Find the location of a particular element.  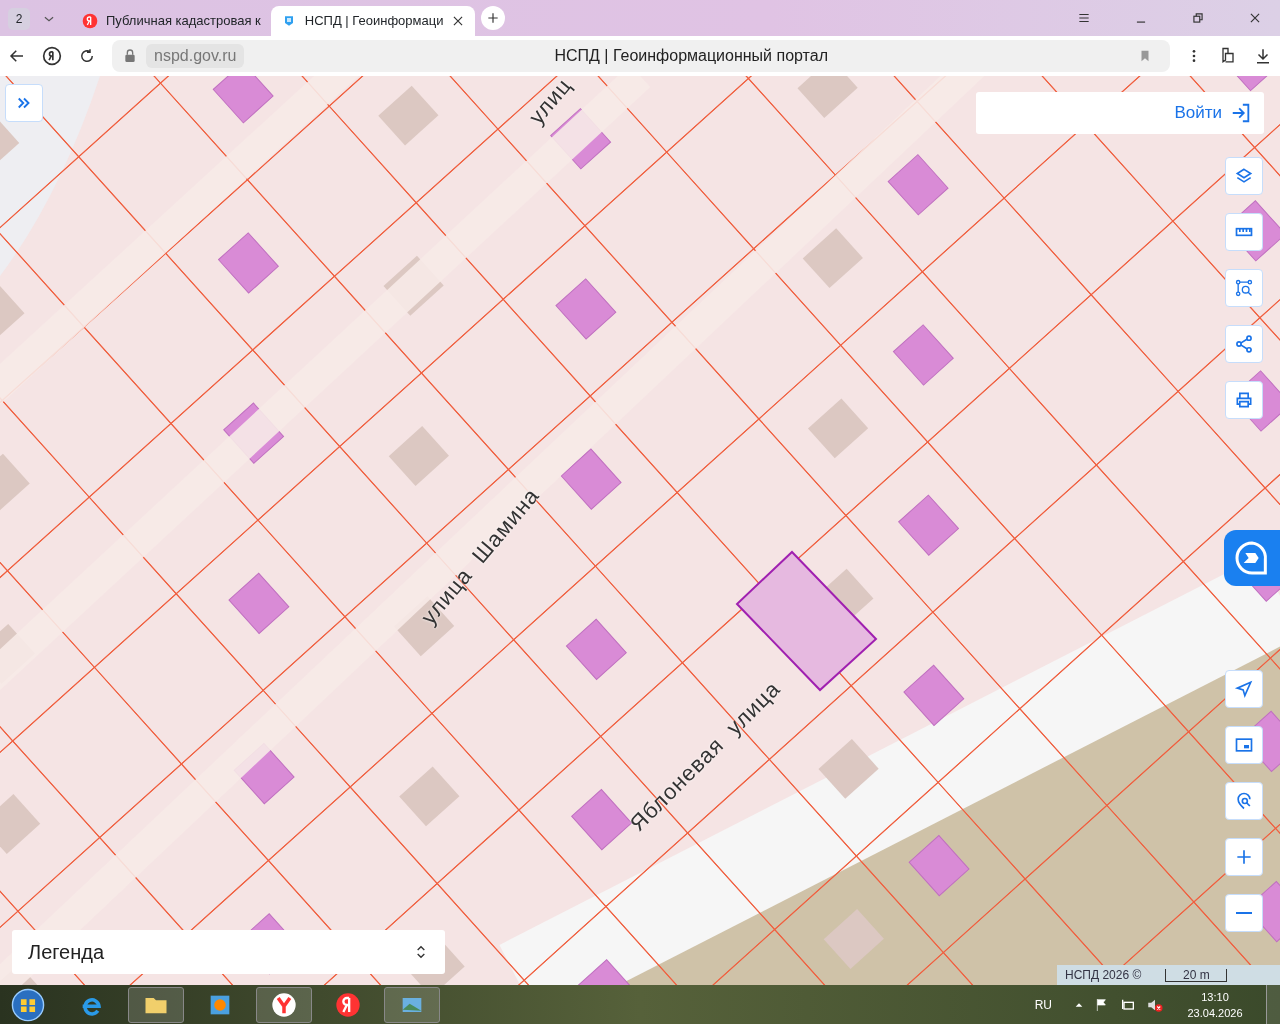

plus-icon is located at coordinates (493, 18).